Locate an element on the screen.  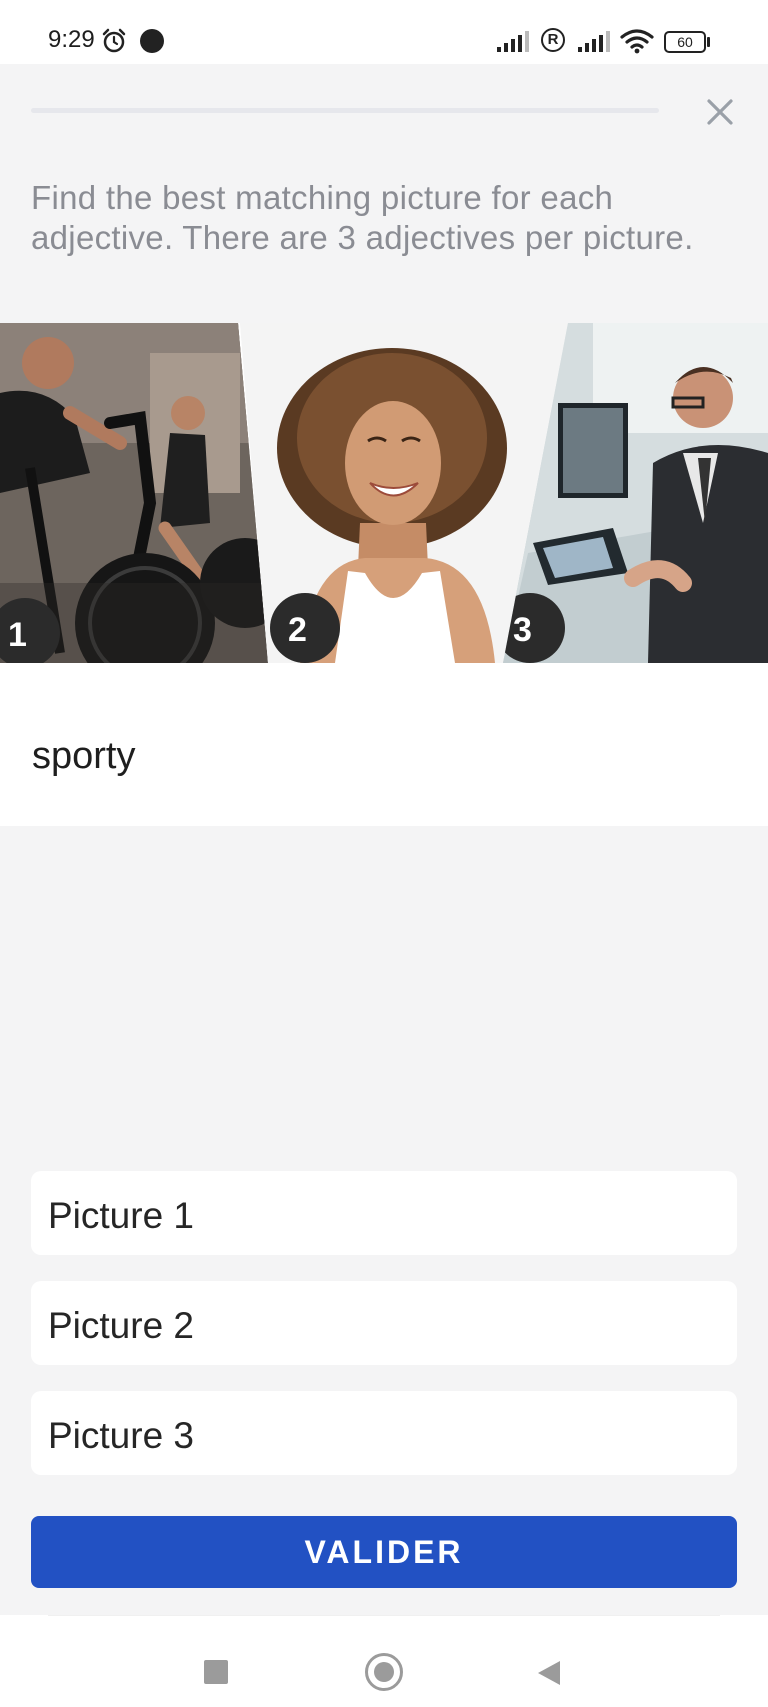
home-icon-inner is located at coordinates (384, 1672).